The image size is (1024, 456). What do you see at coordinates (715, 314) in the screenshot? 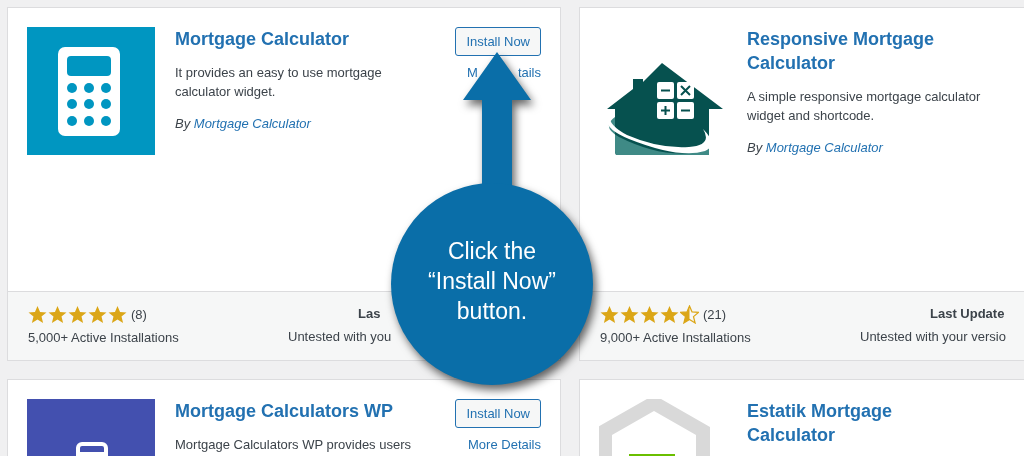
I see `rating-count: (21)` at bounding box center [715, 314].